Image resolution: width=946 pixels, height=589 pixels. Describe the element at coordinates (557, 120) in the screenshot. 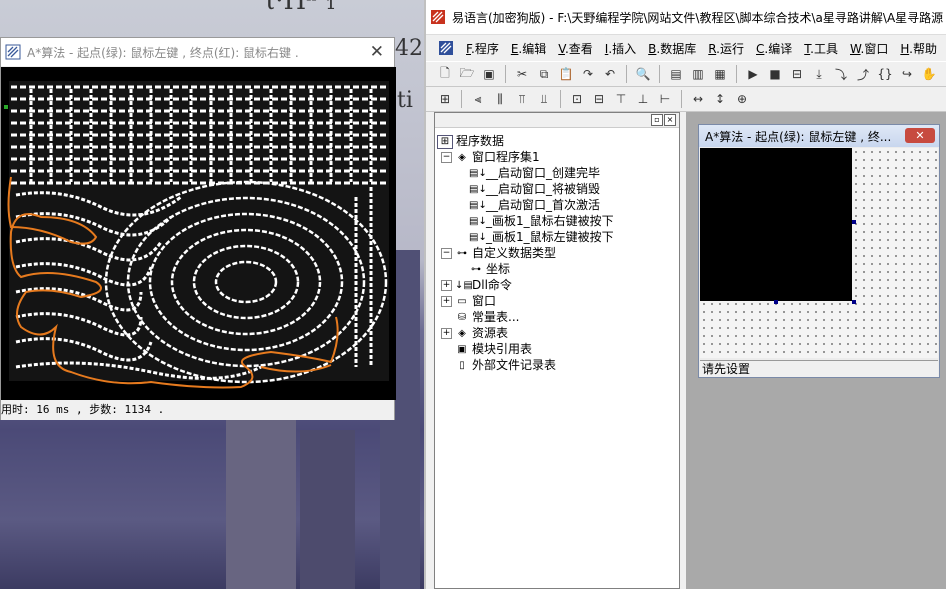

I see `panel-header: ▫ ×` at that location.